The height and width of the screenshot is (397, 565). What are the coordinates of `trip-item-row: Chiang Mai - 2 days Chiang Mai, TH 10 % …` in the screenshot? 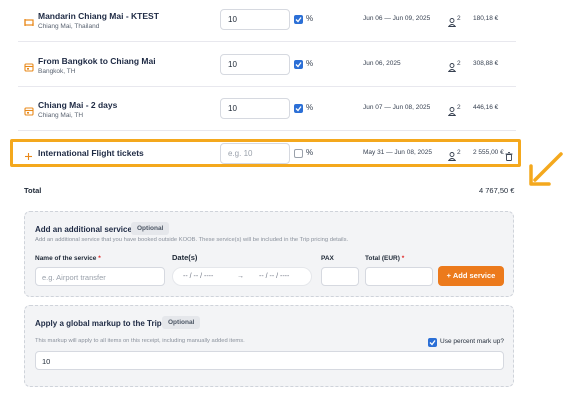 It's located at (267, 110).